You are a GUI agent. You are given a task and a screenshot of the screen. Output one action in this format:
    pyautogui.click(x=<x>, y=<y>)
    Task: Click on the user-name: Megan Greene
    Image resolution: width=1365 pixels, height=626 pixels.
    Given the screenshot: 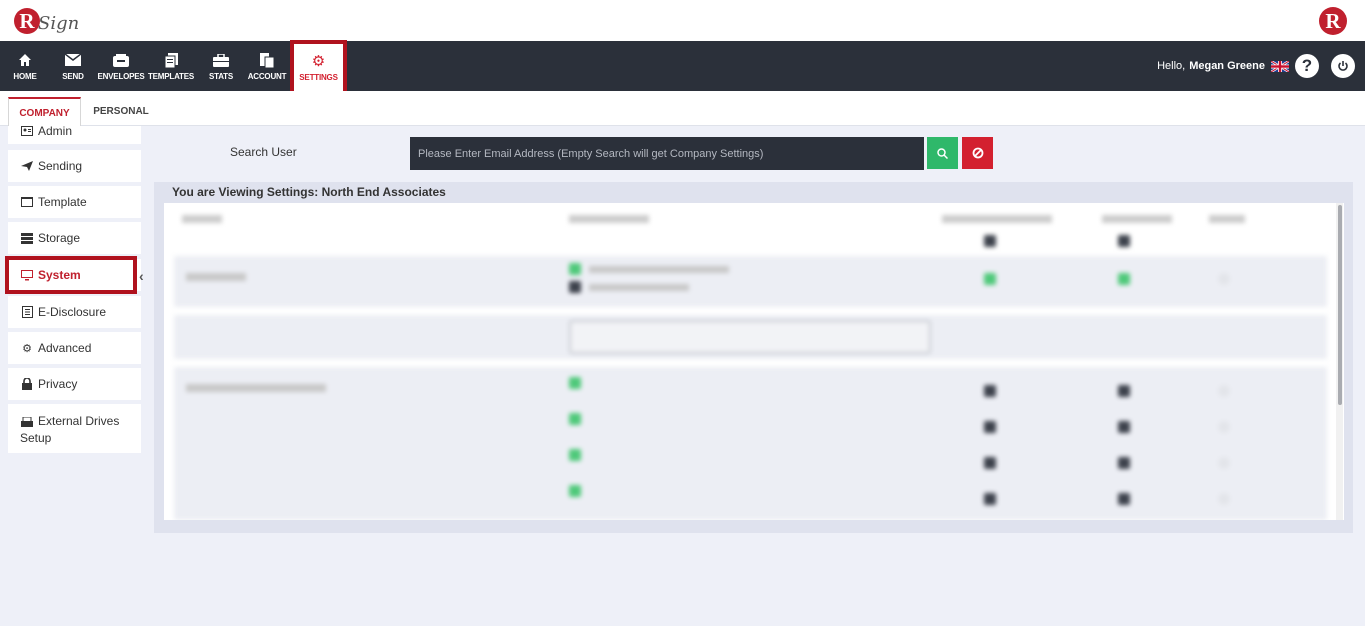 What is the action you would take?
    pyautogui.click(x=1227, y=66)
    